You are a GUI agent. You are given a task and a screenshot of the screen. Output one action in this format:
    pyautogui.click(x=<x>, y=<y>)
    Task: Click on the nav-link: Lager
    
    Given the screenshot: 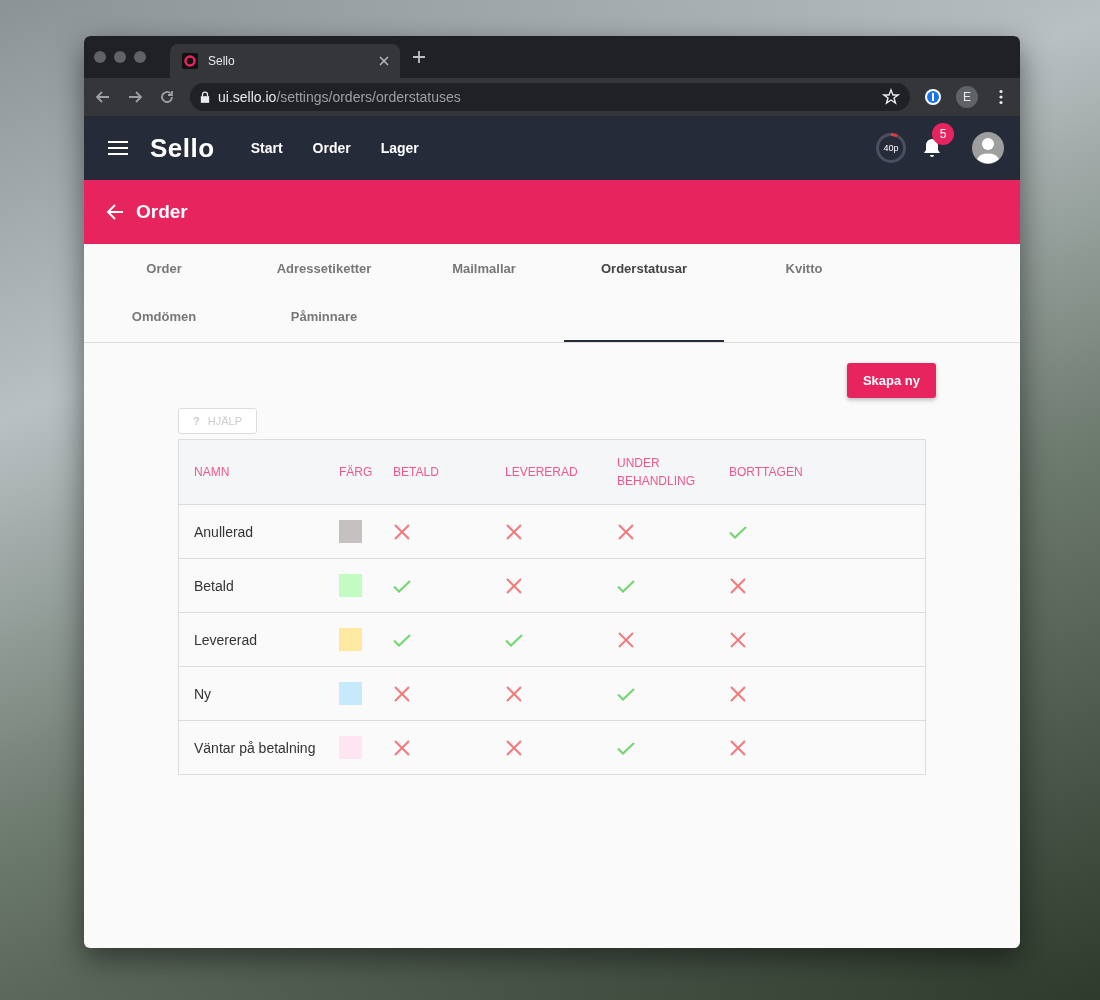 What is the action you would take?
    pyautogui.click(x=399, y=148)
    